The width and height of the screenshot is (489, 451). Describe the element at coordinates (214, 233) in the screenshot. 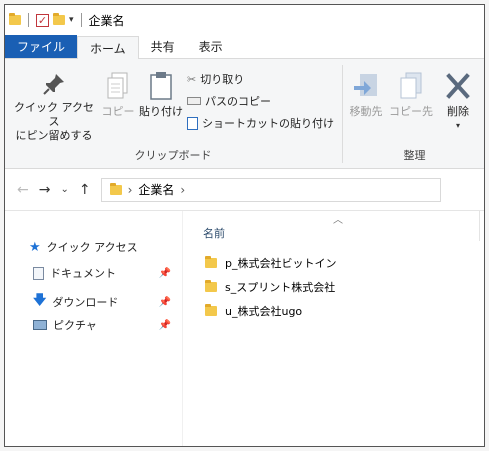

I see `column-header-name: 名前` at that location.